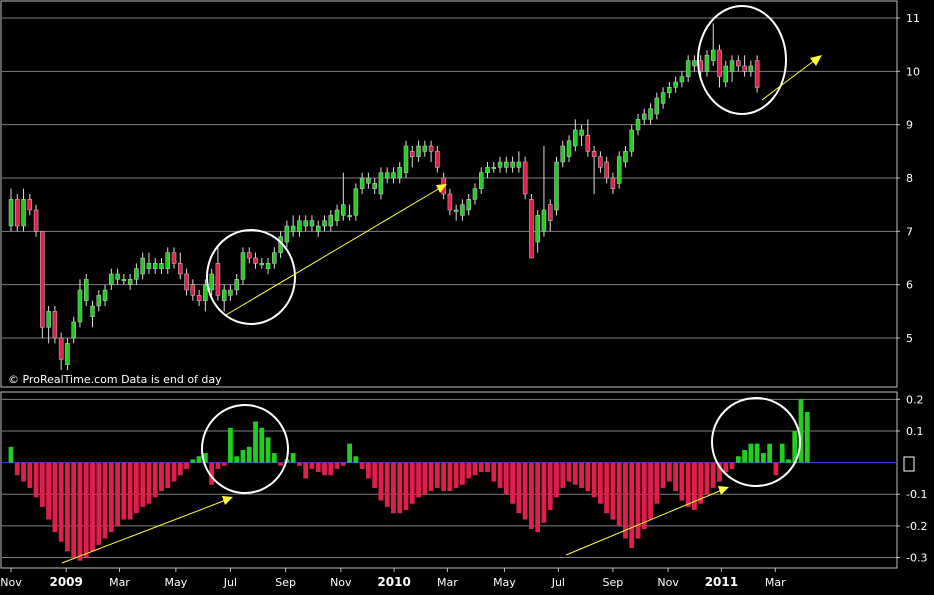 This screenshot has height=595, width=934. Describe the element at coordinates (504, 582) in the screenshot. I see `x-tick-label: May` at that location.